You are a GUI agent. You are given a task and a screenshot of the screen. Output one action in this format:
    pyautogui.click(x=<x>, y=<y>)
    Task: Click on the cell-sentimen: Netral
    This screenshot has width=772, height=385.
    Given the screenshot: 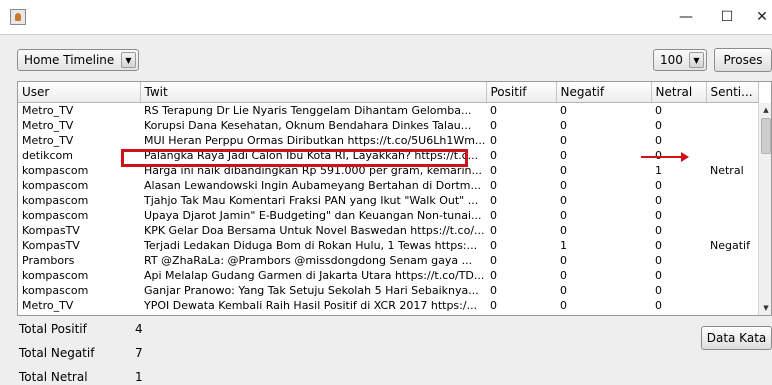 What is the action you would take?
    pyautogui.click(x=727, y=170)
    